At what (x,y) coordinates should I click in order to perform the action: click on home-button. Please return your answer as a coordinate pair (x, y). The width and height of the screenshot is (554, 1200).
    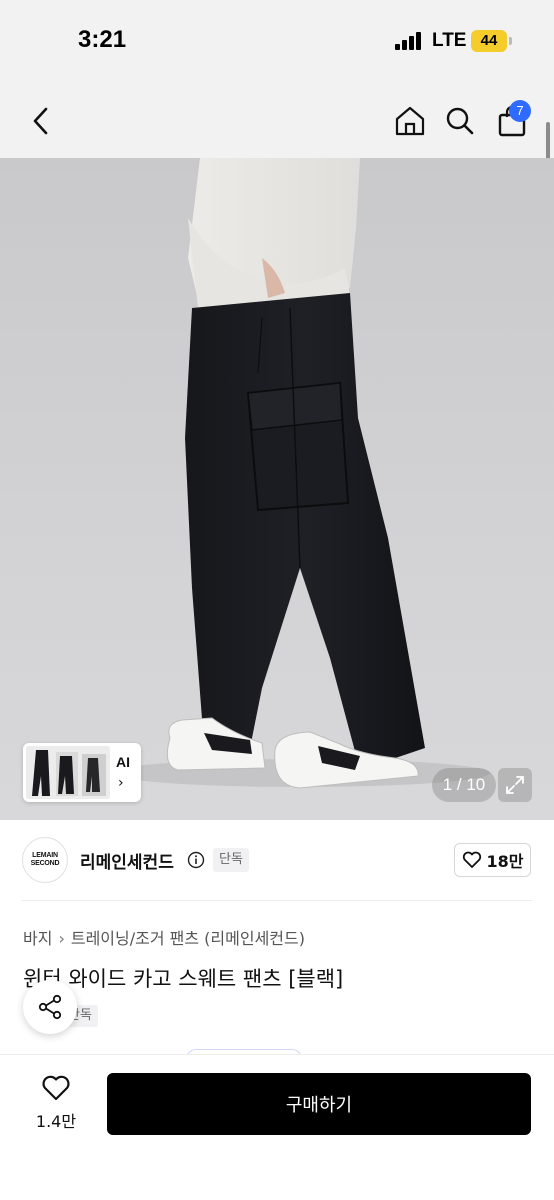
    Looking at the image, I should click on (410, 121).